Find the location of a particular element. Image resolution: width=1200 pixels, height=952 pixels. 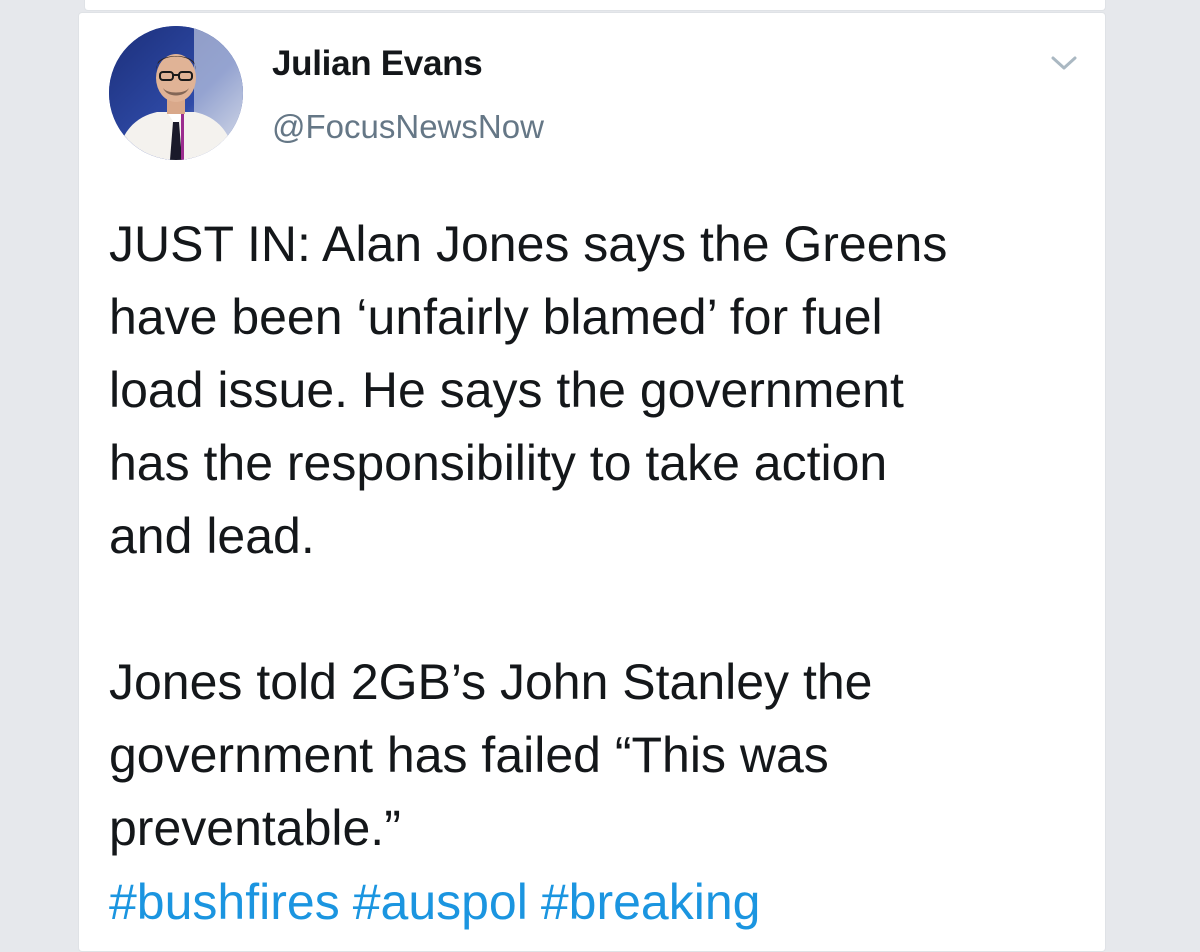

author-handle: @FocusNewsNow is located at coordinates (408, 127).